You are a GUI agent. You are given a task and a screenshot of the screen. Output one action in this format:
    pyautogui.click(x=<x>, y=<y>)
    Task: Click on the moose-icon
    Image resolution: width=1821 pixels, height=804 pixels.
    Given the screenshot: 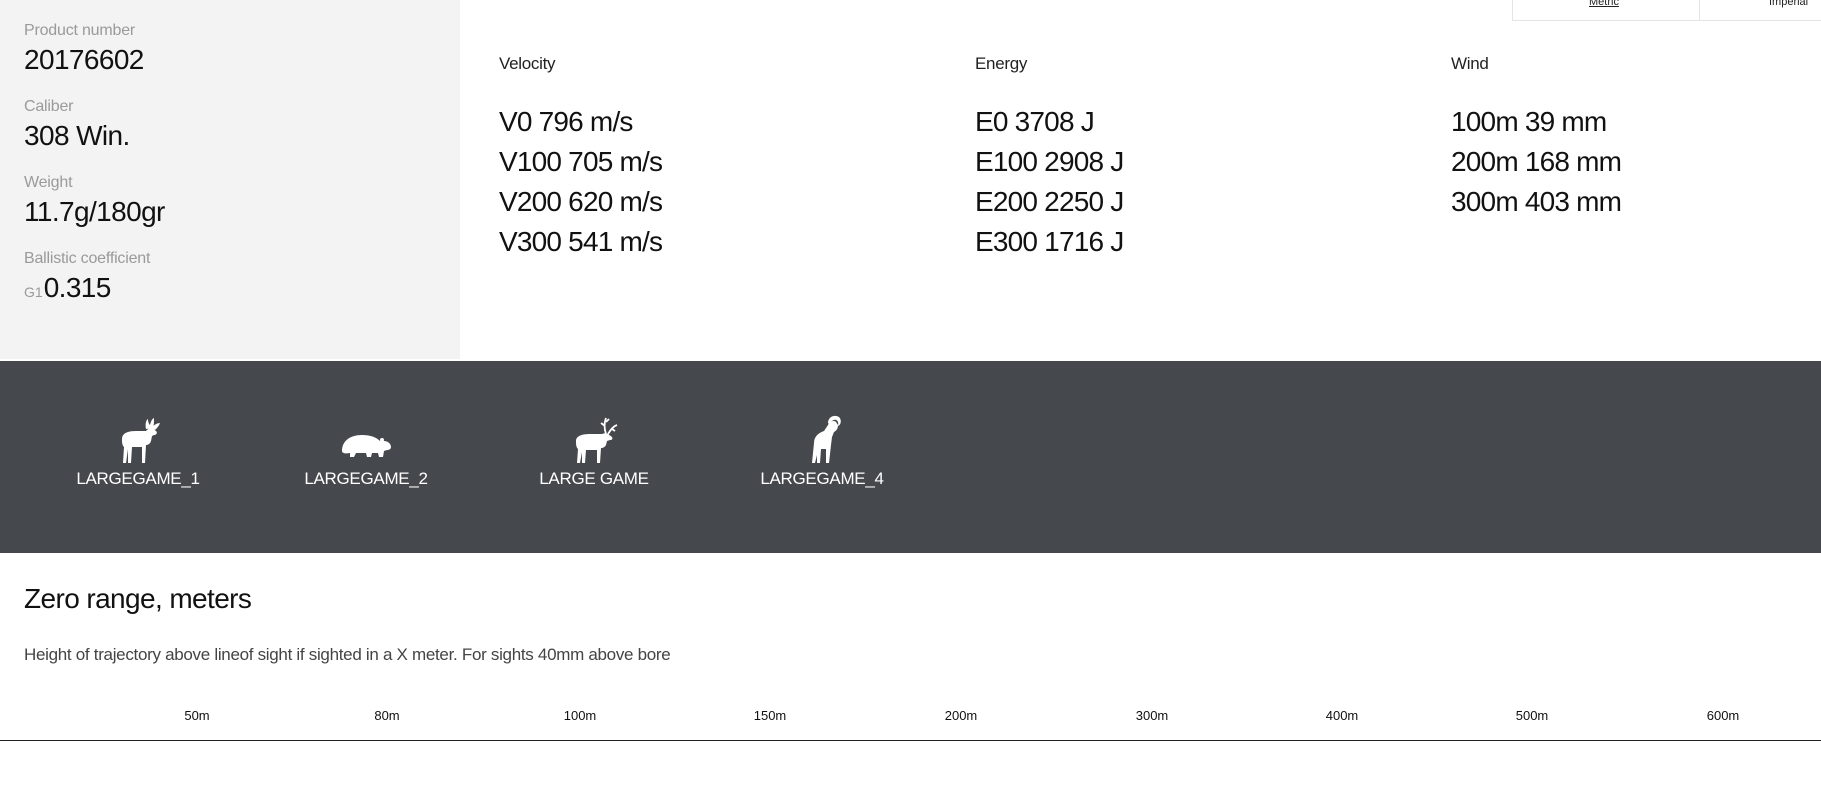 What is the action you would take?
    pyautogui.click(x=141, y=440)
    